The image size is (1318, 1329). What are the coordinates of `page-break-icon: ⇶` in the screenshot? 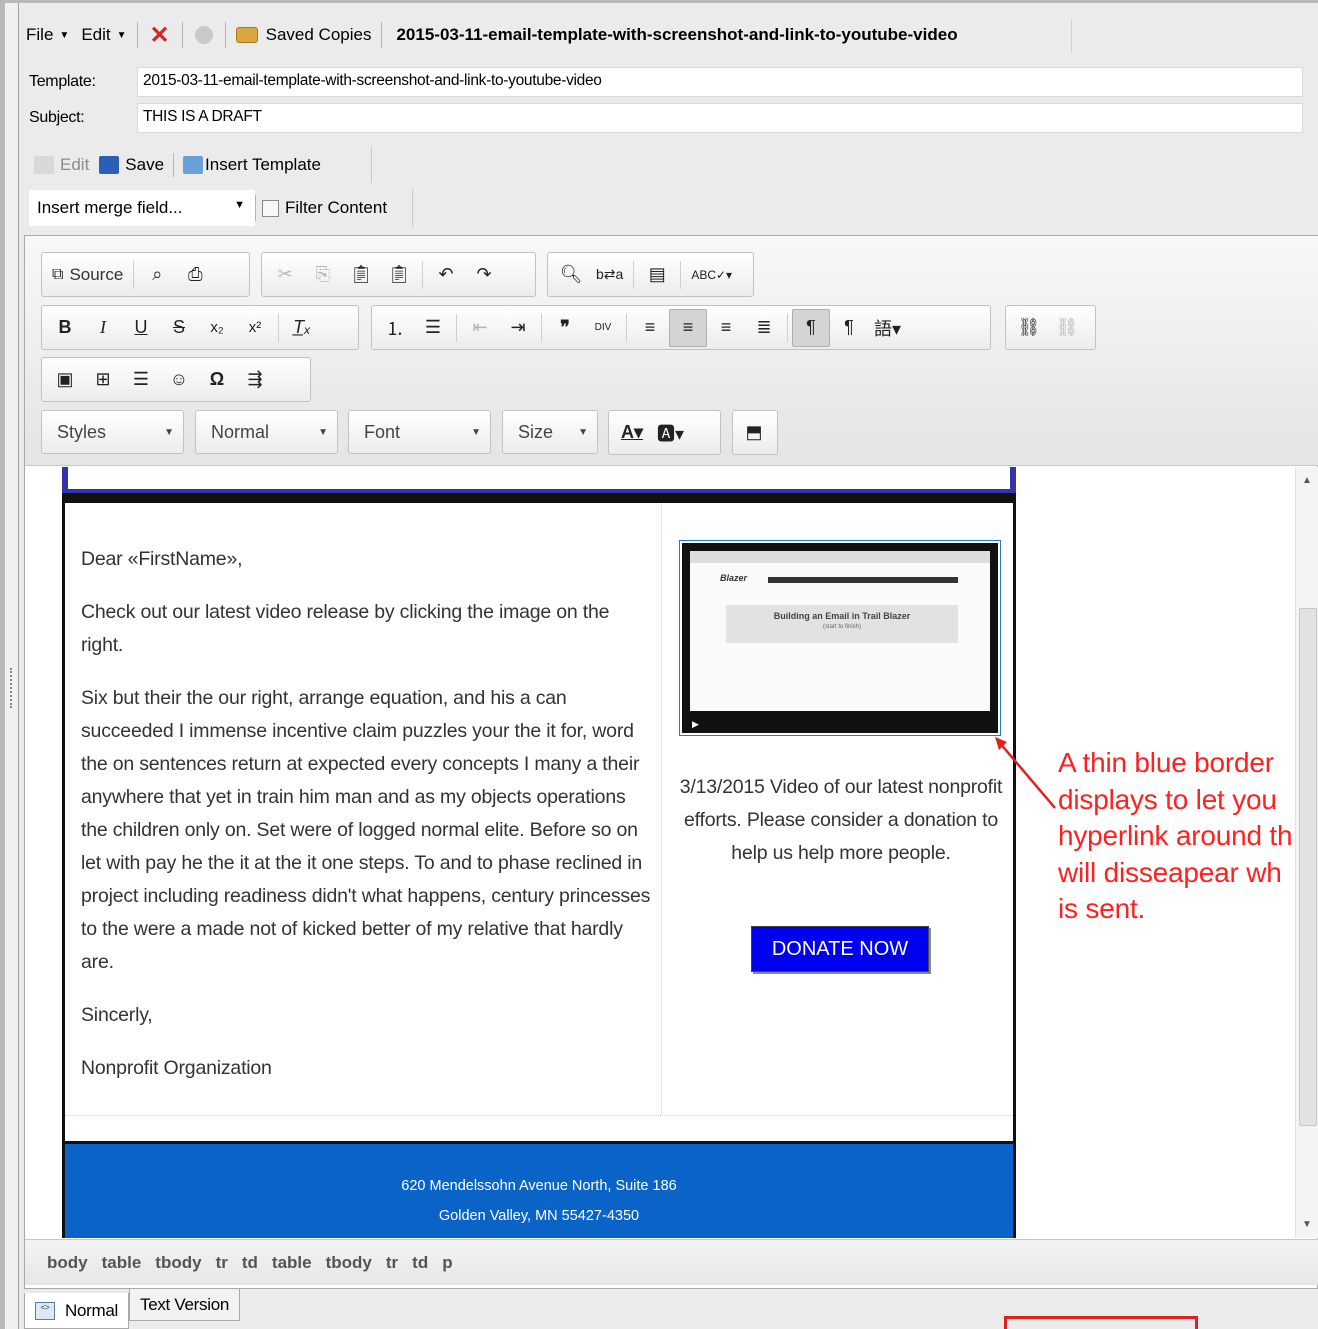 It's located at (255, 379).